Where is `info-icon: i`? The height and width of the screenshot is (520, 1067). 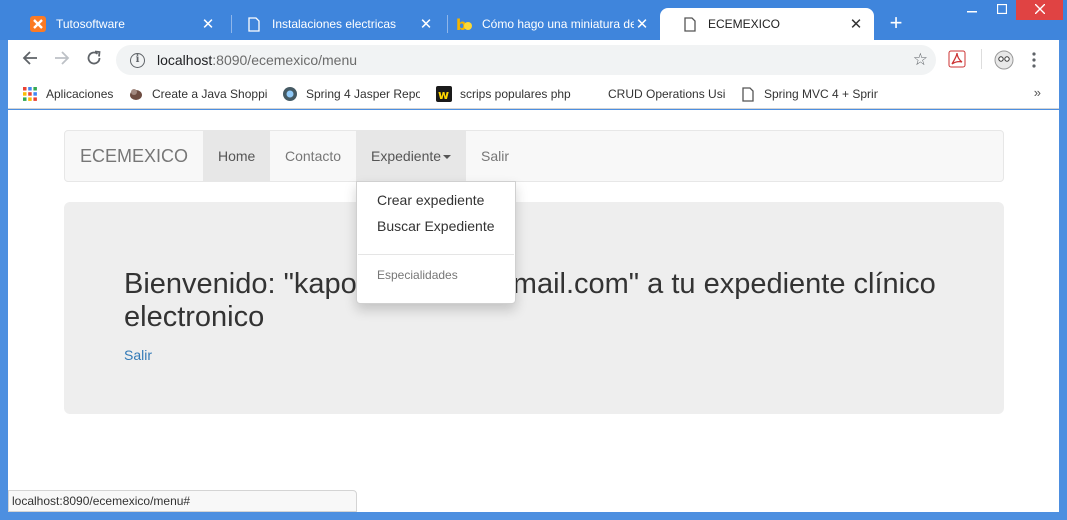
info-icon: i is located at coordinates (137, 60).